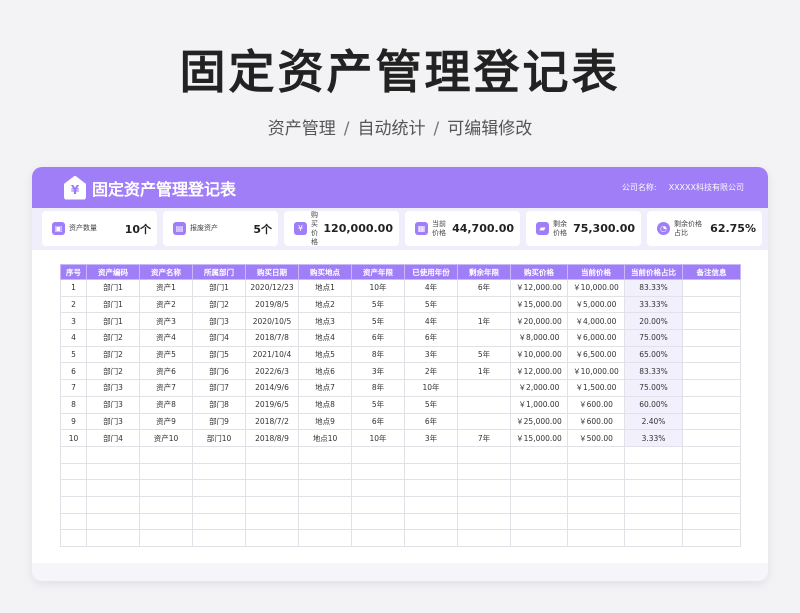 The height and width of the screenshot is (613, 800). What do you see at coordinates (272, 354) in the screenshot?
I see `table-cell: 2021/10/4` at bounding box center [272, 354].